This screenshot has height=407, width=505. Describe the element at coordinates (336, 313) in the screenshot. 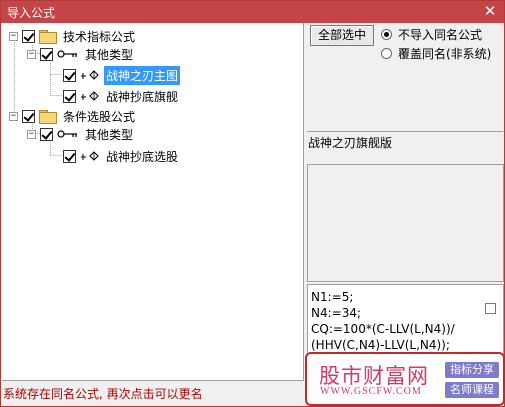

I see `code-line: N4:=34;` at that location.